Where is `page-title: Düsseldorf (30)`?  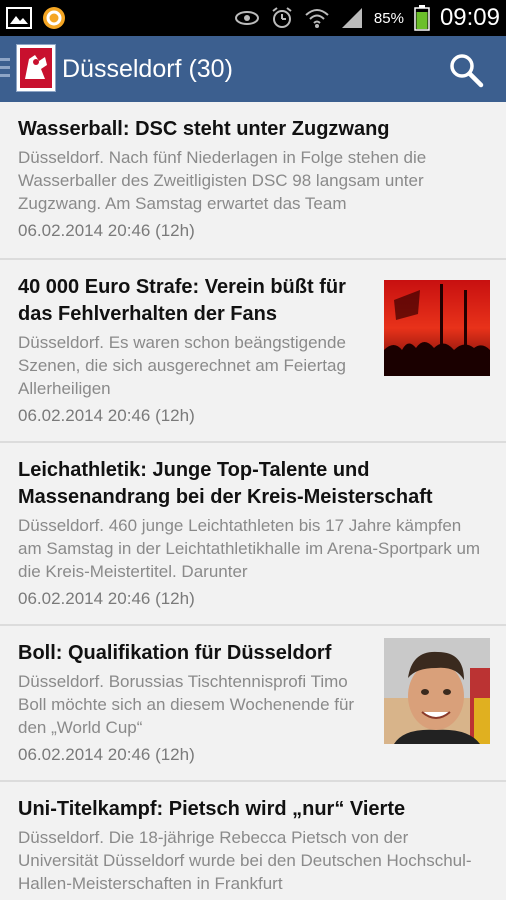 page-title: Düsseldorf (30) is located at coordinates (147, 69).